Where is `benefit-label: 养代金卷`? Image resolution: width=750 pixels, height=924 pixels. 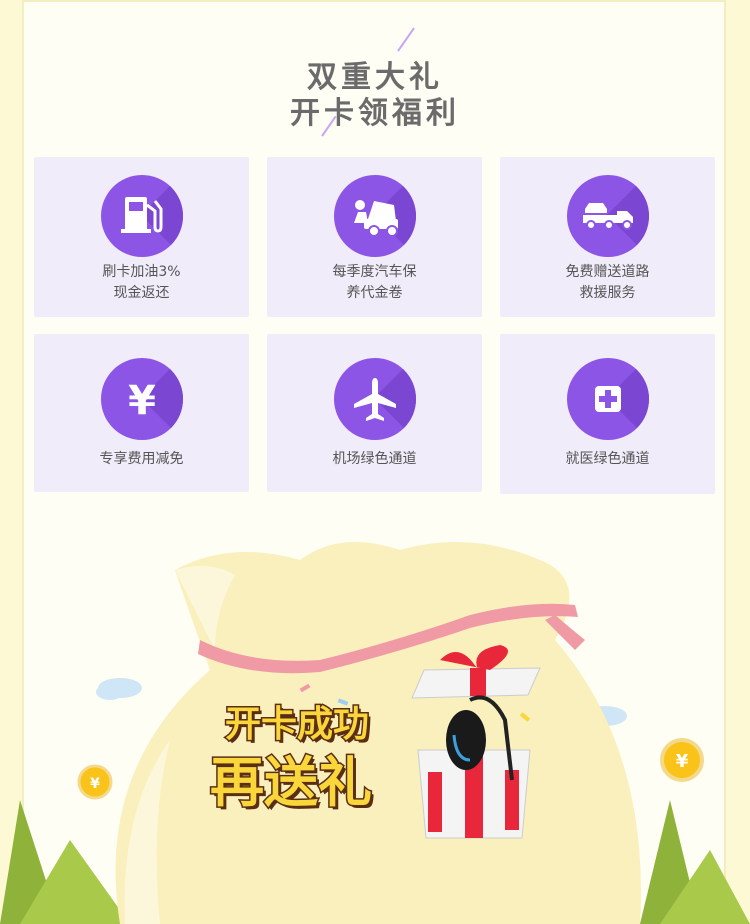 benefit-label: 养代金卷 is located at coordinates (374, 293).